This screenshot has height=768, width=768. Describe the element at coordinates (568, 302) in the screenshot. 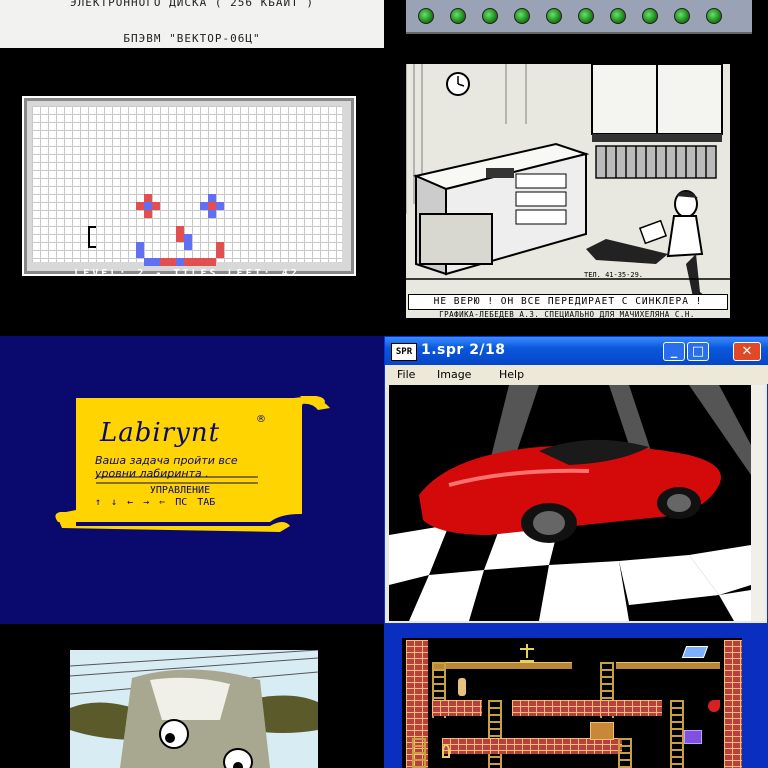

I see `comic-caption: НЕ ВЕРЮ ! ОН ВСЕ ПЕРЕДИРАЕТ С СИНКЛЕРА !` at that location.